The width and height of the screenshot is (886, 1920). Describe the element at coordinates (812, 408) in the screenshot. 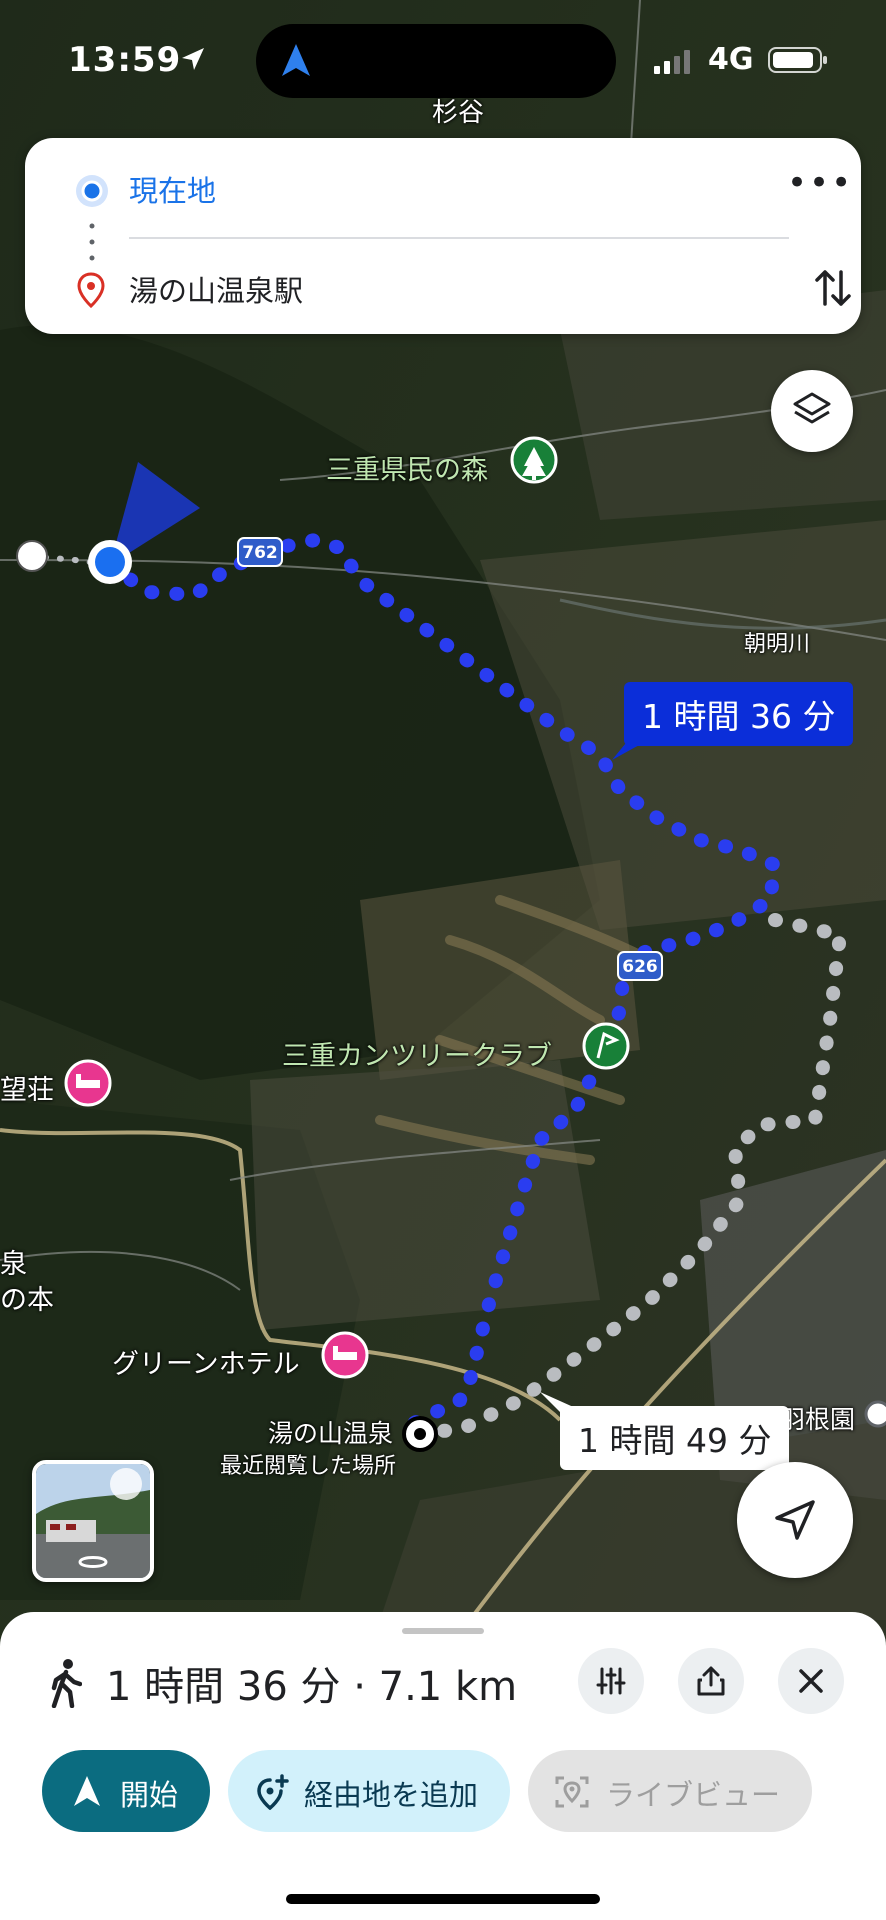

I see `layers-icon` at that location.